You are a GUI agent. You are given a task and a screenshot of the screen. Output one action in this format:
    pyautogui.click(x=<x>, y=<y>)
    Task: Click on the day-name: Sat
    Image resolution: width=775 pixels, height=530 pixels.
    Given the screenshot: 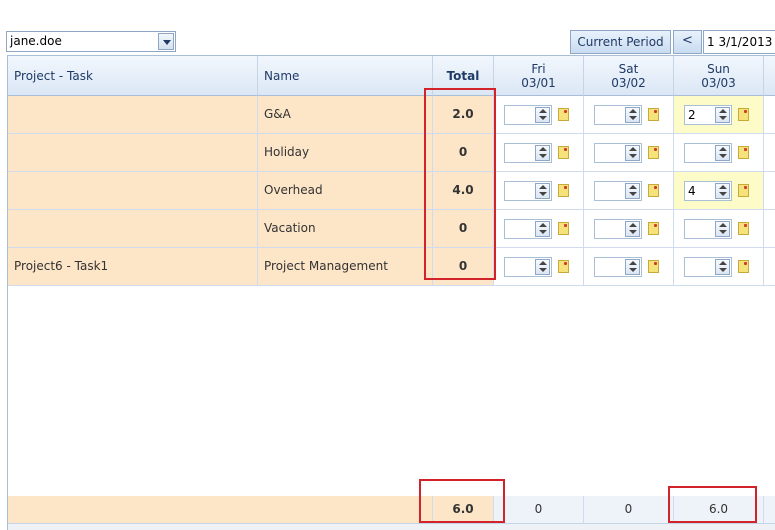 What is the action you would take?
    pyautogui.click(x=628, y=69)
    